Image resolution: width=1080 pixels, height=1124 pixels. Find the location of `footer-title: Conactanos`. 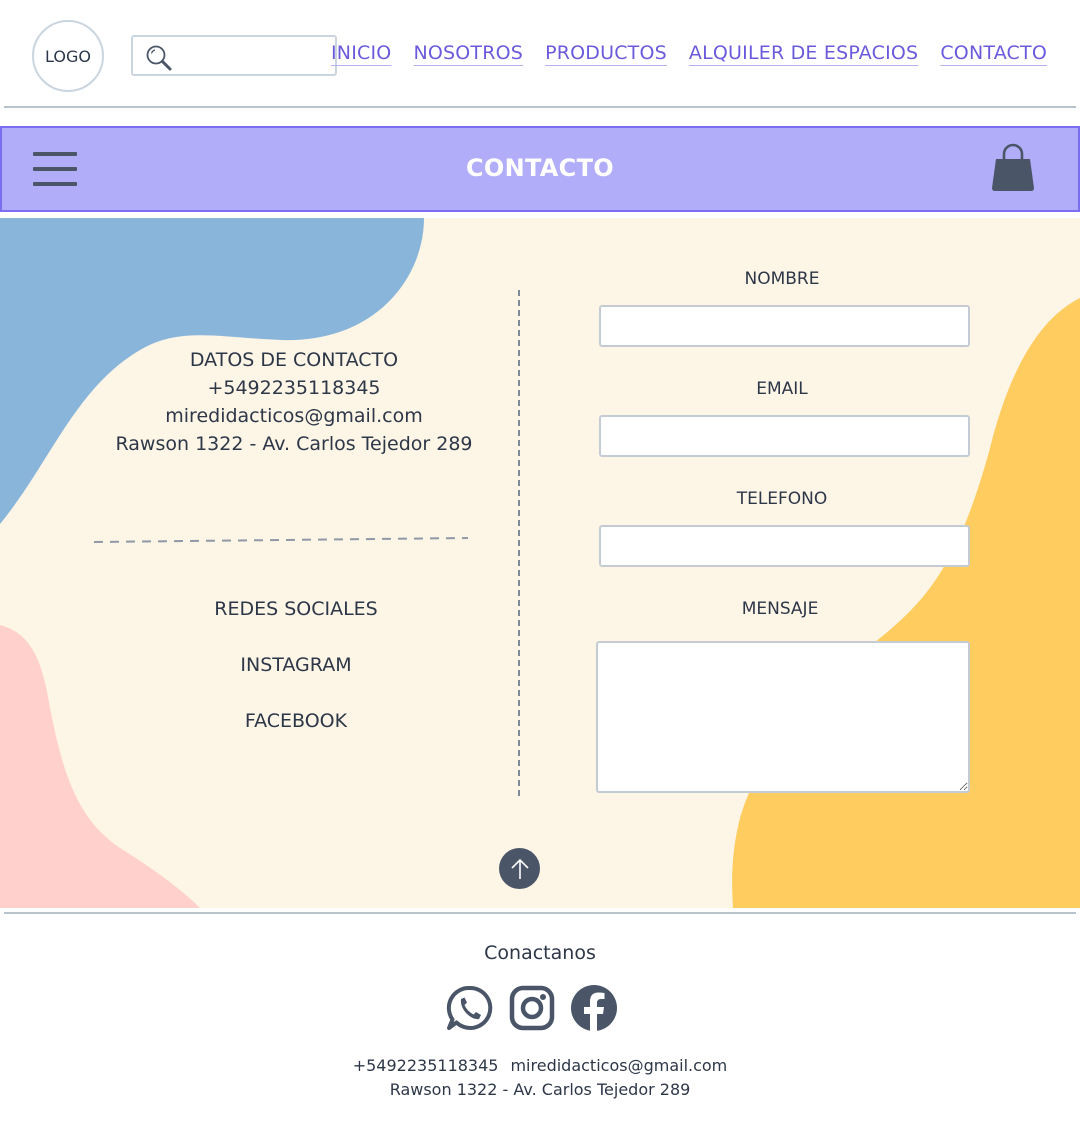

footer-title: Conactanos is located at coordinates (540, 953).